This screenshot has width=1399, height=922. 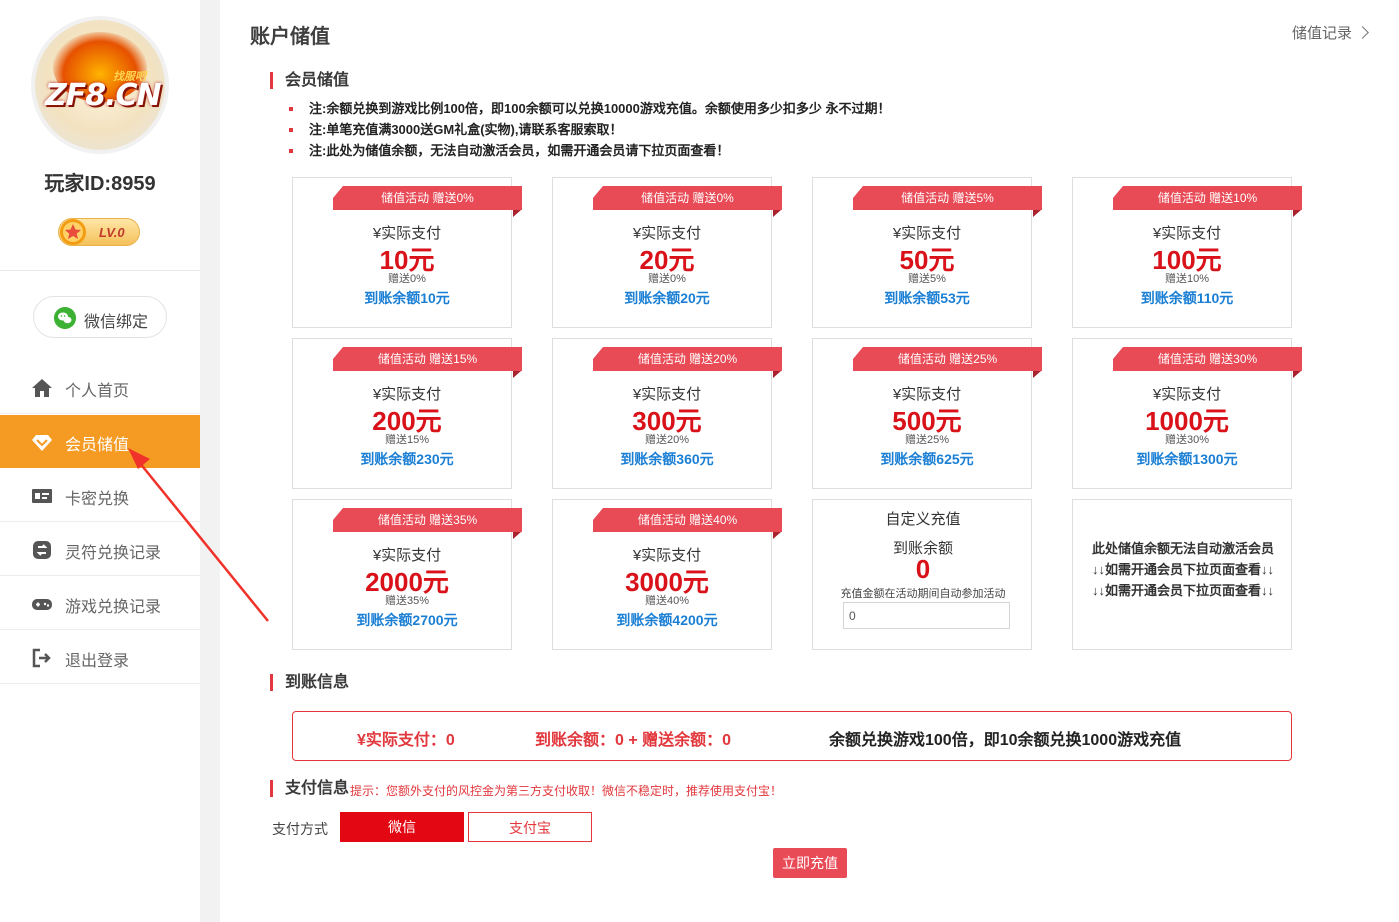 I want to click on home-icon, so click(x=42, y=388).